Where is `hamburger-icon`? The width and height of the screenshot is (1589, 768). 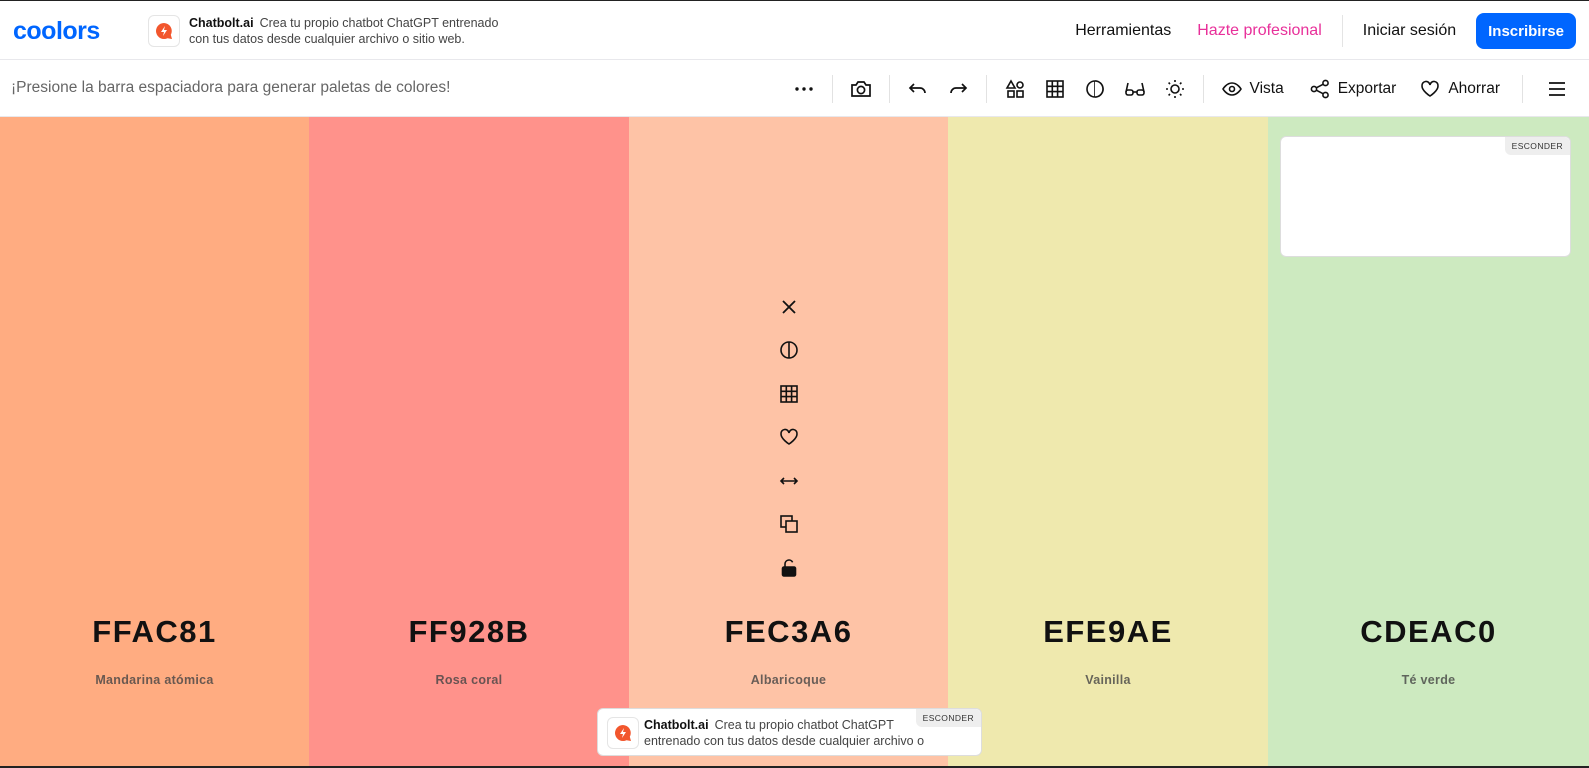 hamburger-icon is located at coordinates (1557, 89).